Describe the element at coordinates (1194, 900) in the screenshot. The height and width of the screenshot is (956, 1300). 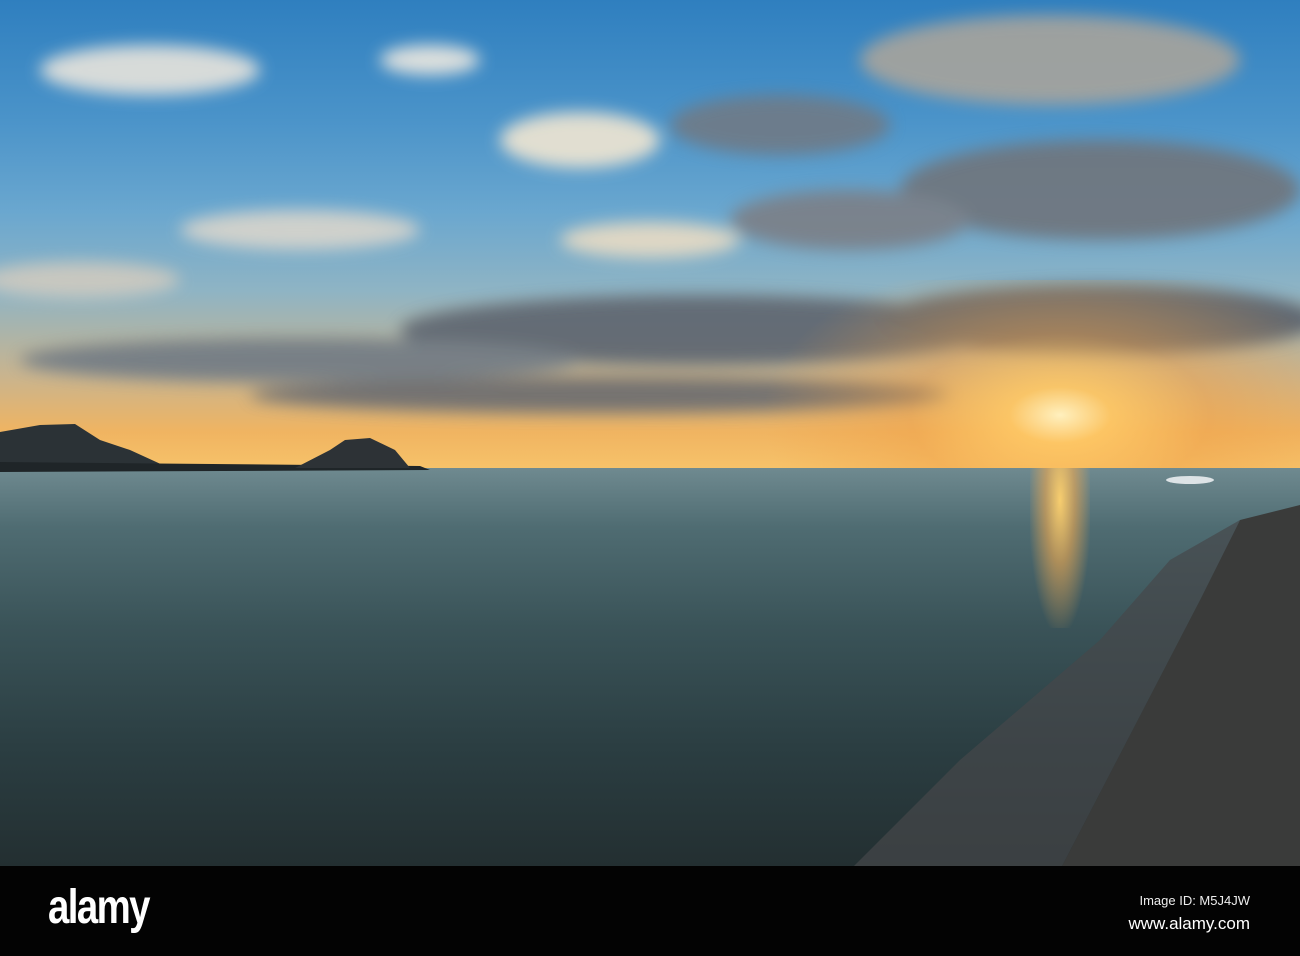
I see `image-id: Image ID: M5J4JW` at that location.